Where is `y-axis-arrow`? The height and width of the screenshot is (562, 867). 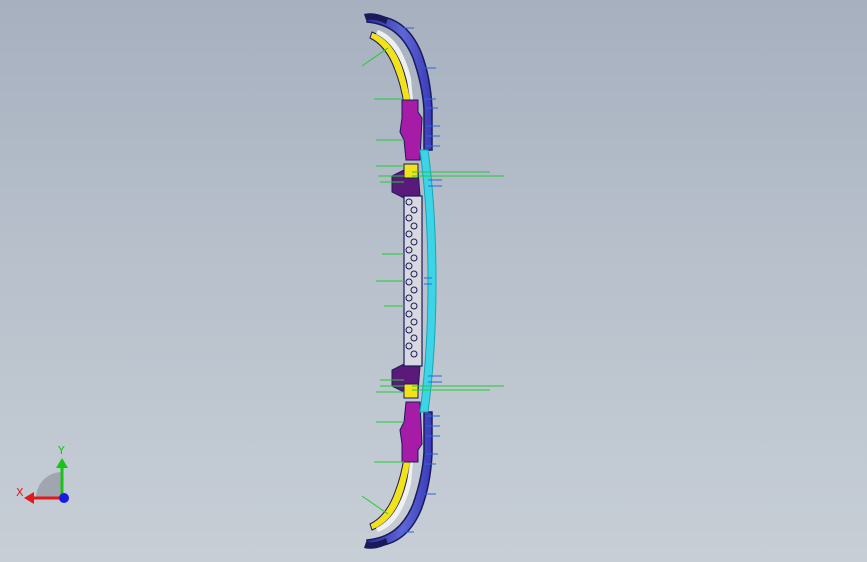
y-axis-arrow is located at coordinates (62, 463).